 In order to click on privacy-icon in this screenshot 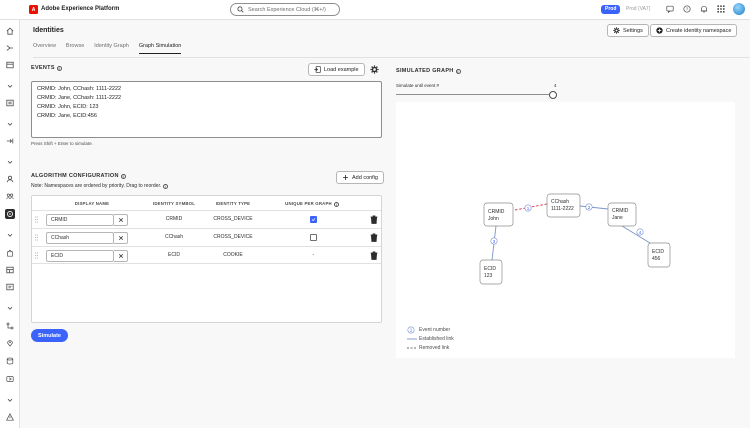, I will do `click(10, 253)`.